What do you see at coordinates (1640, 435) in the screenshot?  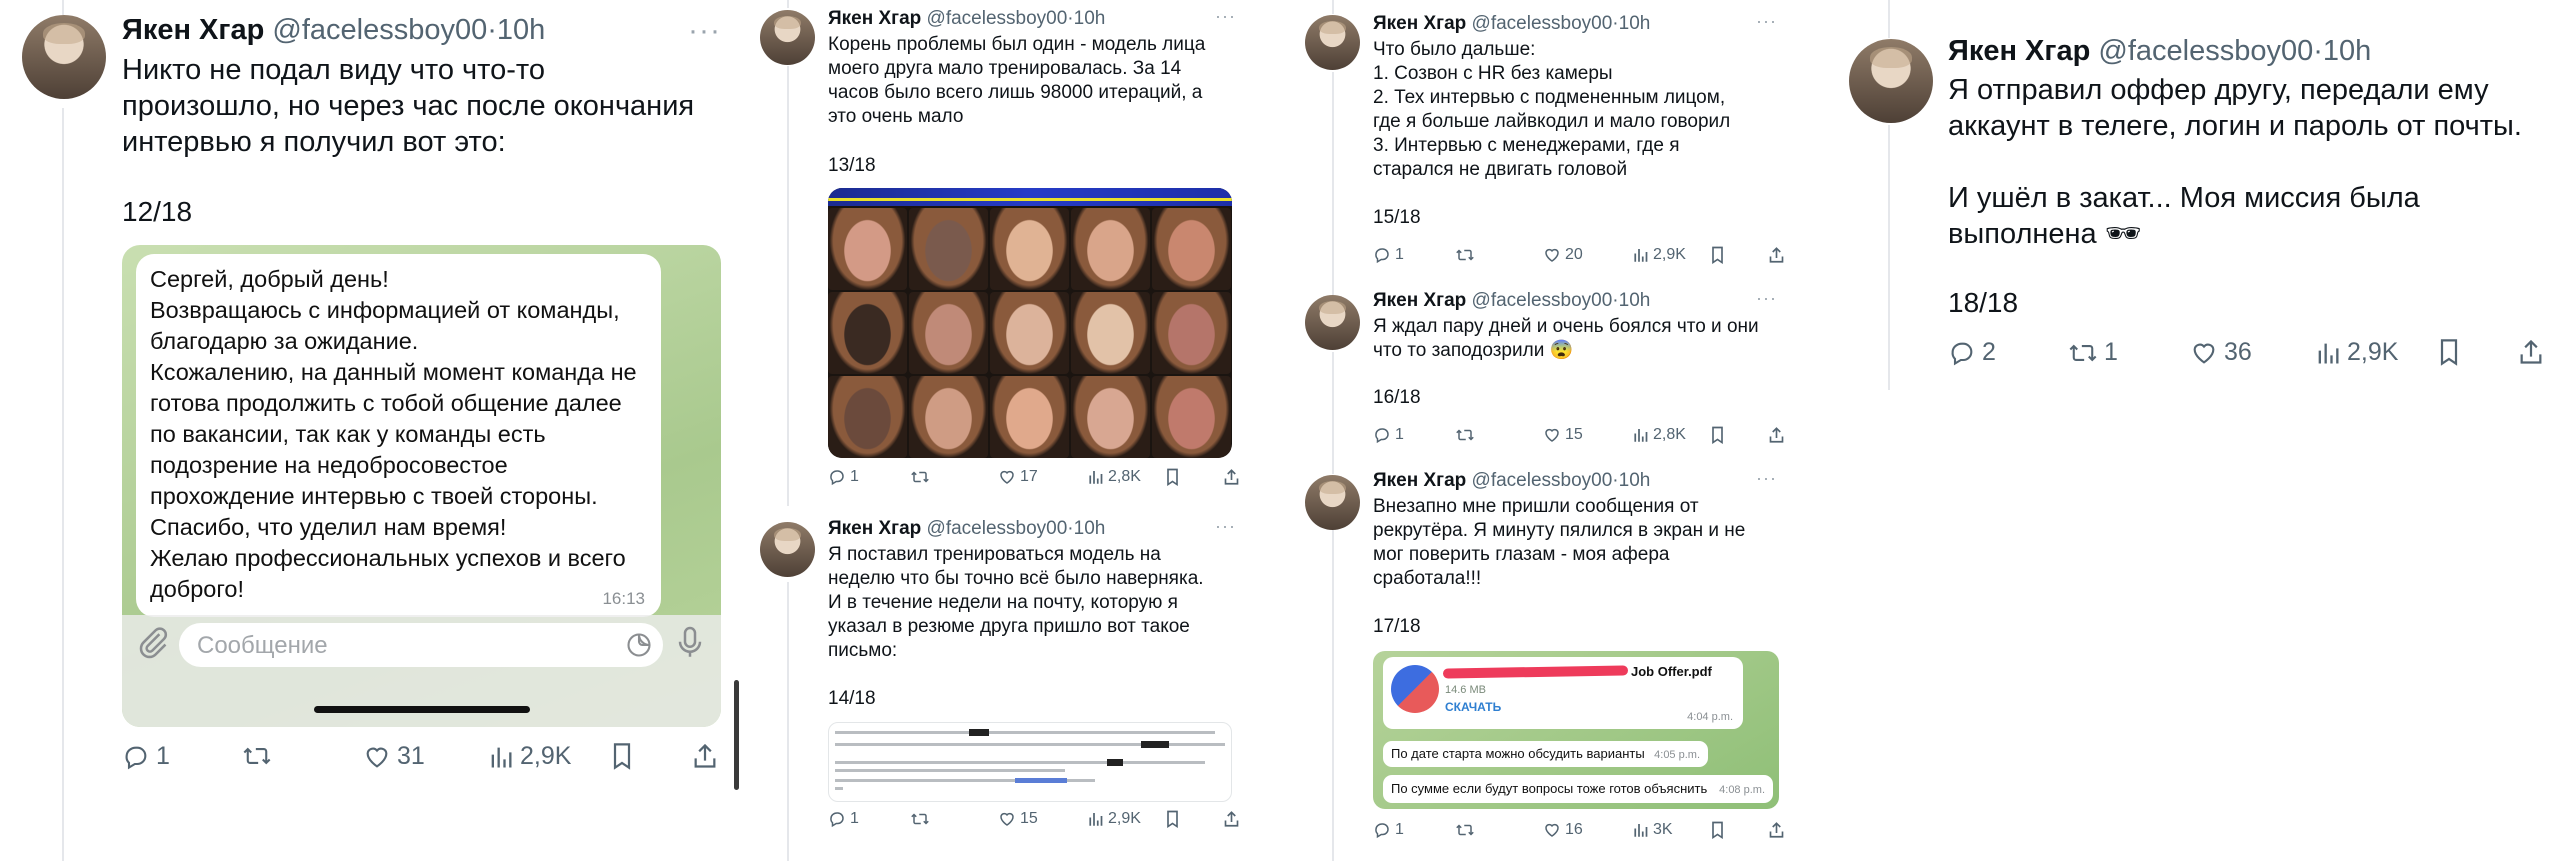 I see `views-icon` at bounding box center [1640, 435].